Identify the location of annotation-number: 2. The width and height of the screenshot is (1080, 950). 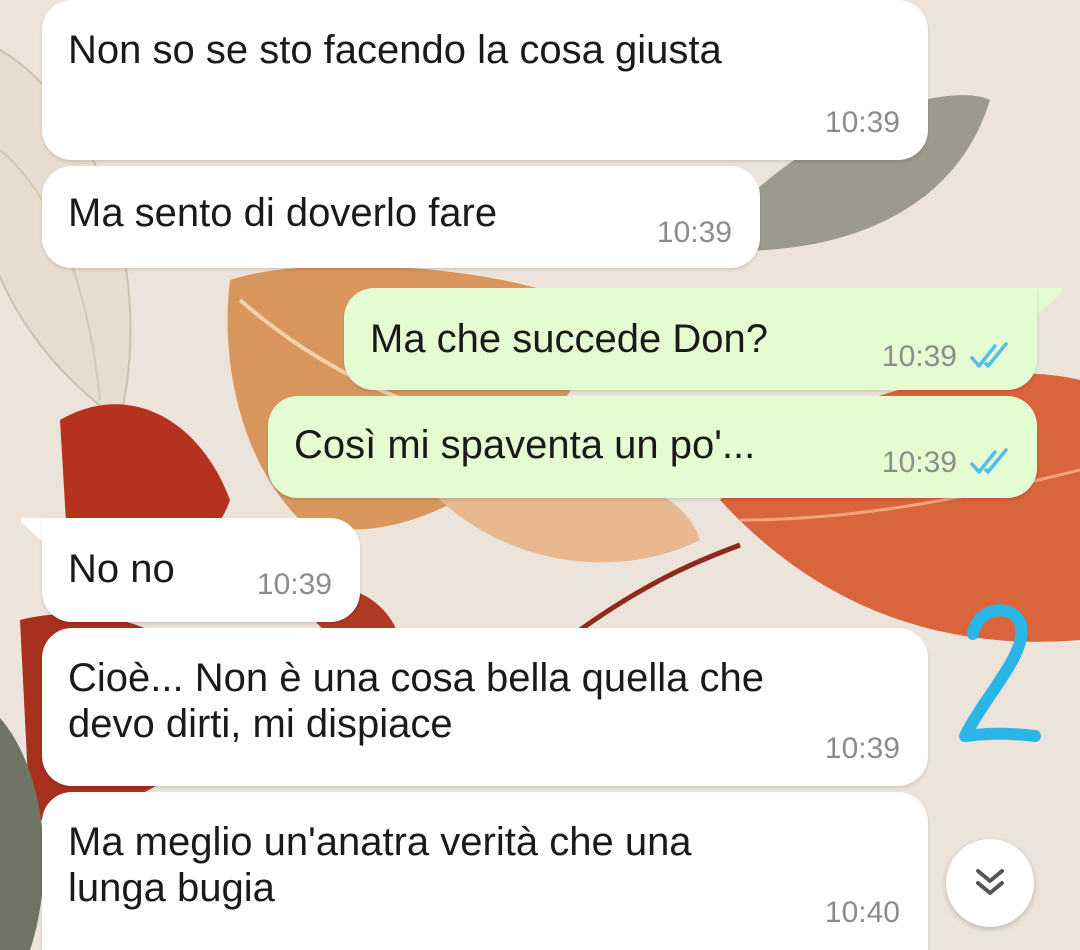
(1000, 673).